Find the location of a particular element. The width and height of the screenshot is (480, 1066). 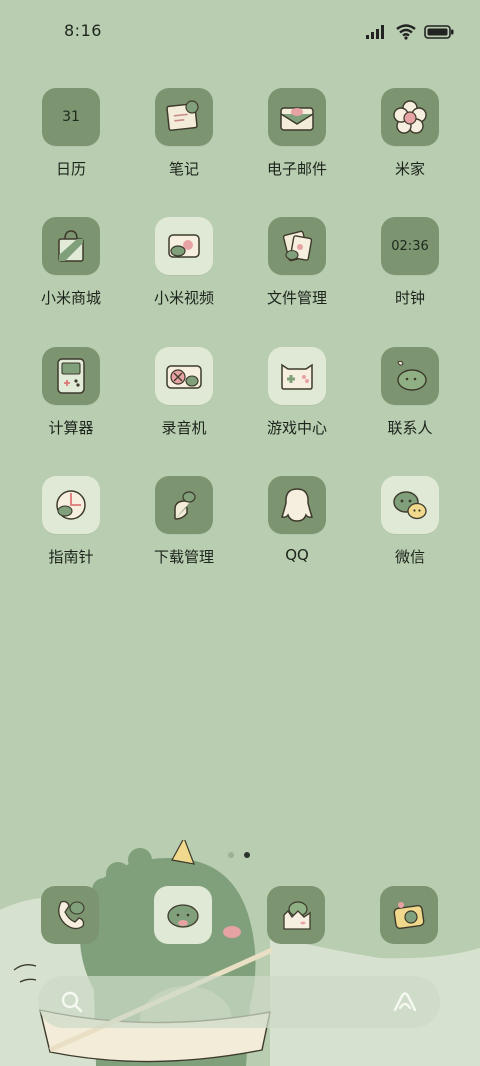

clock-time: 02:36 is located at coordinates (410, 246).